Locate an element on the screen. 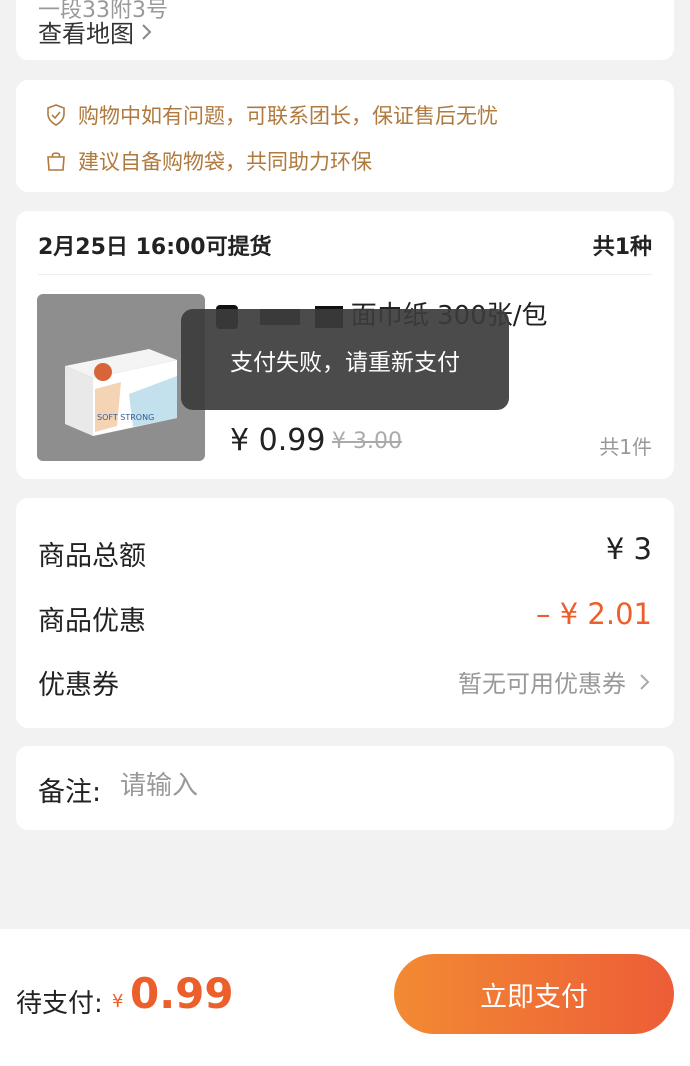 This screenshot has height=1066, width=690. divider is located at coordinates (345, 274).